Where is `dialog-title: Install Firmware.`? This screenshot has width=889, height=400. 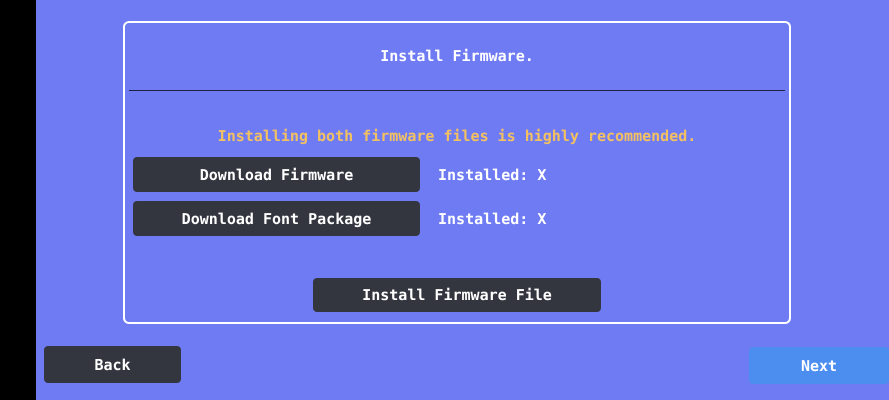 dialog-title: Install Firmware. is located at coordinates (457, 56).